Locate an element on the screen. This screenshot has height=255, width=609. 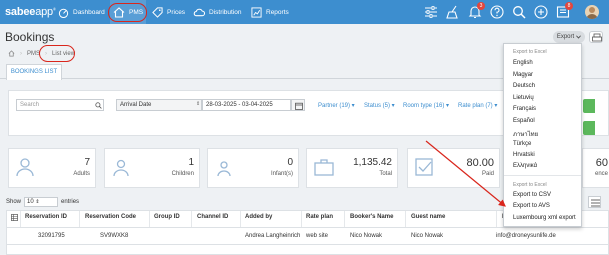
apply-button is located at coordinates (589, 106).